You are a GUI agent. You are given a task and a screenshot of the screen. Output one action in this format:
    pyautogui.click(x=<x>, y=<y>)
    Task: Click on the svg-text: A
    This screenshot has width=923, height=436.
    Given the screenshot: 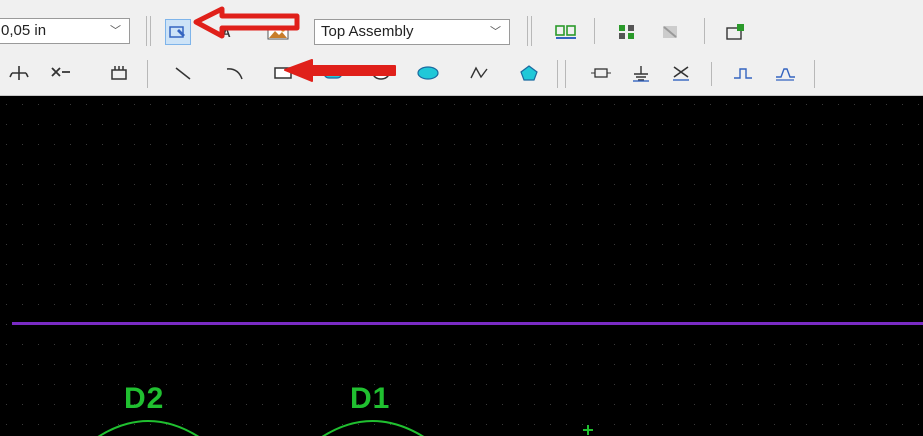 What is the action you would take?
    pyautogui.click(x=226, y=33)
    